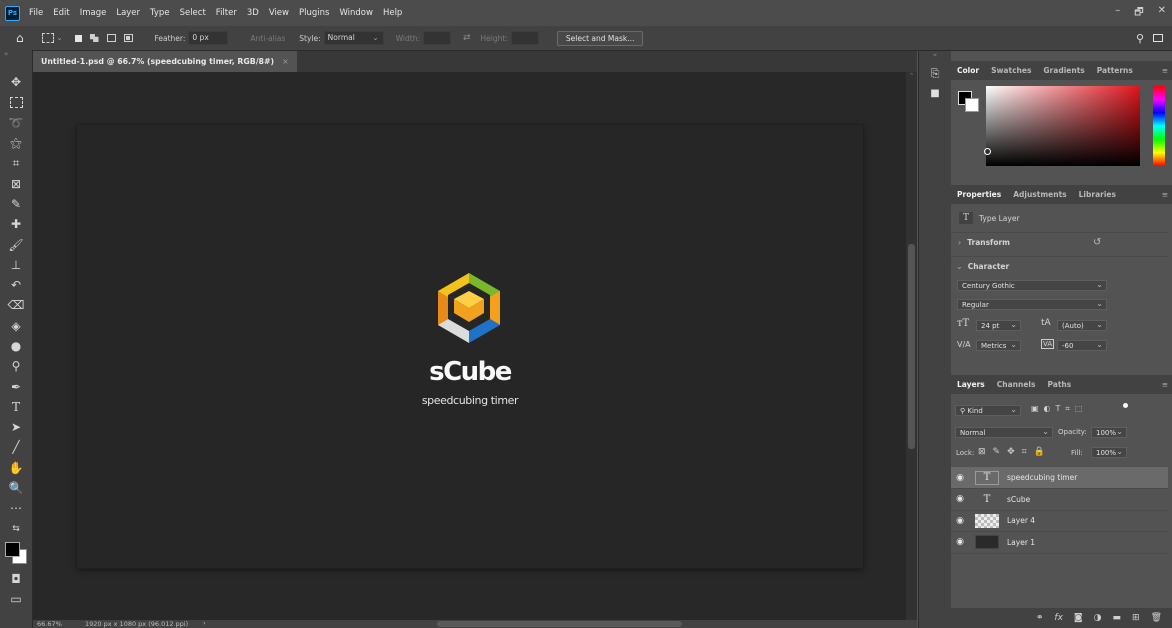 This screenshot has width=1172, height=628. What do you see at coordinates (78, 38) in the screenshot?
I see `new-selection-icon` at bounding box center [78, 38].